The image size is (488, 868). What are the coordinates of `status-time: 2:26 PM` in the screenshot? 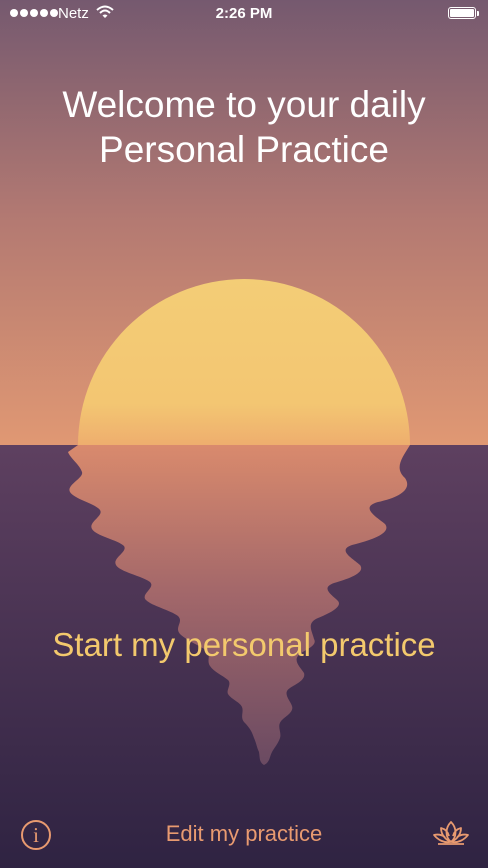 It's located at (244, 13).